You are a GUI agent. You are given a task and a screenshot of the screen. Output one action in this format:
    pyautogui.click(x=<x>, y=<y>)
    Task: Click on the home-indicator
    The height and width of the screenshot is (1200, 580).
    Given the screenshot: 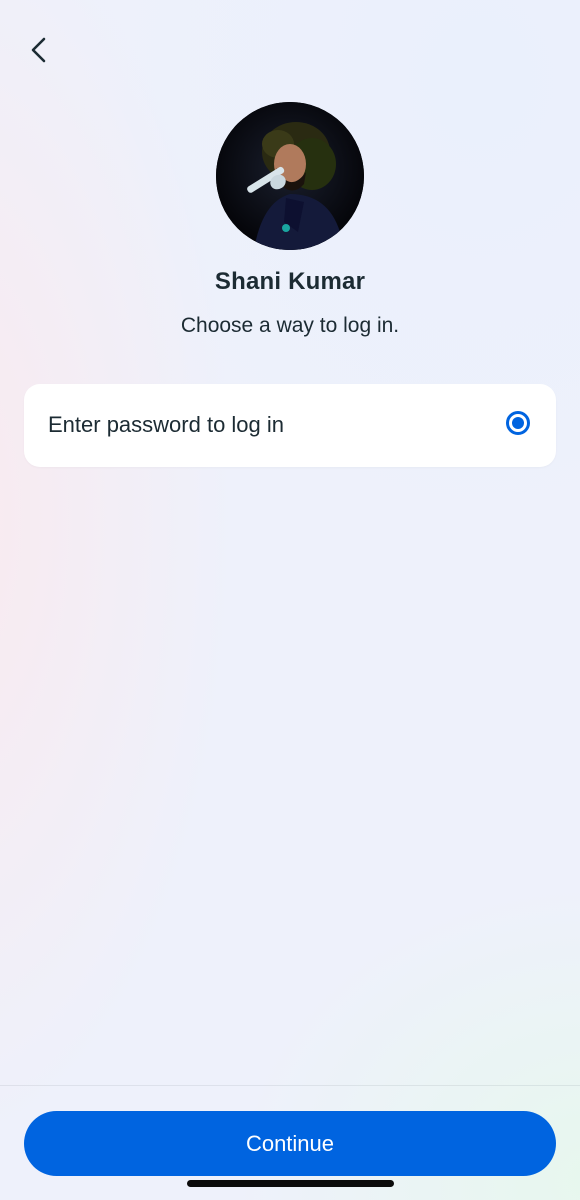 What is the action you would take?
    pyautogui.click(x=290, y=1183)
    